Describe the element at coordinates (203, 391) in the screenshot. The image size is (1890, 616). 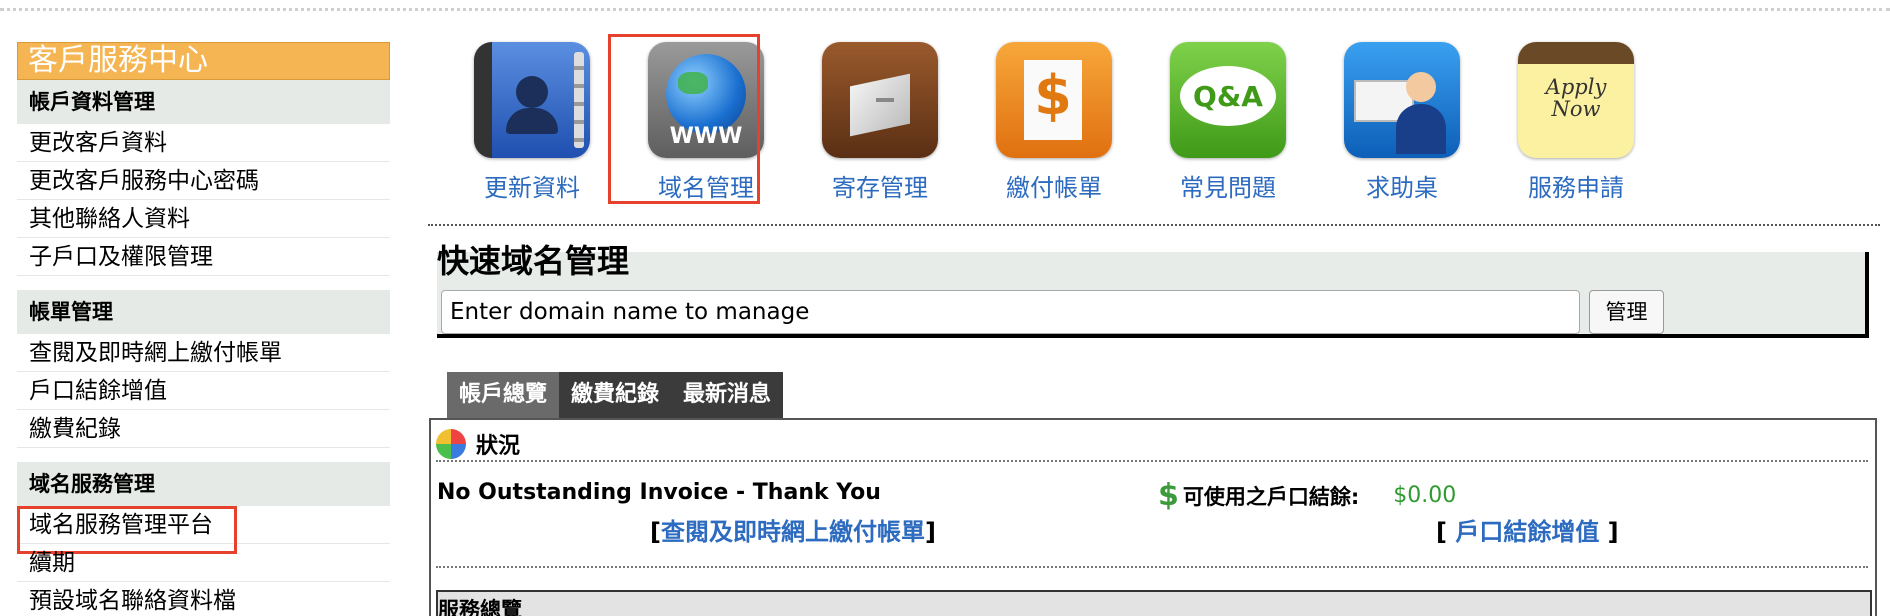
I see `sidebar-item-topup: 戶口結餘增值` at that location.